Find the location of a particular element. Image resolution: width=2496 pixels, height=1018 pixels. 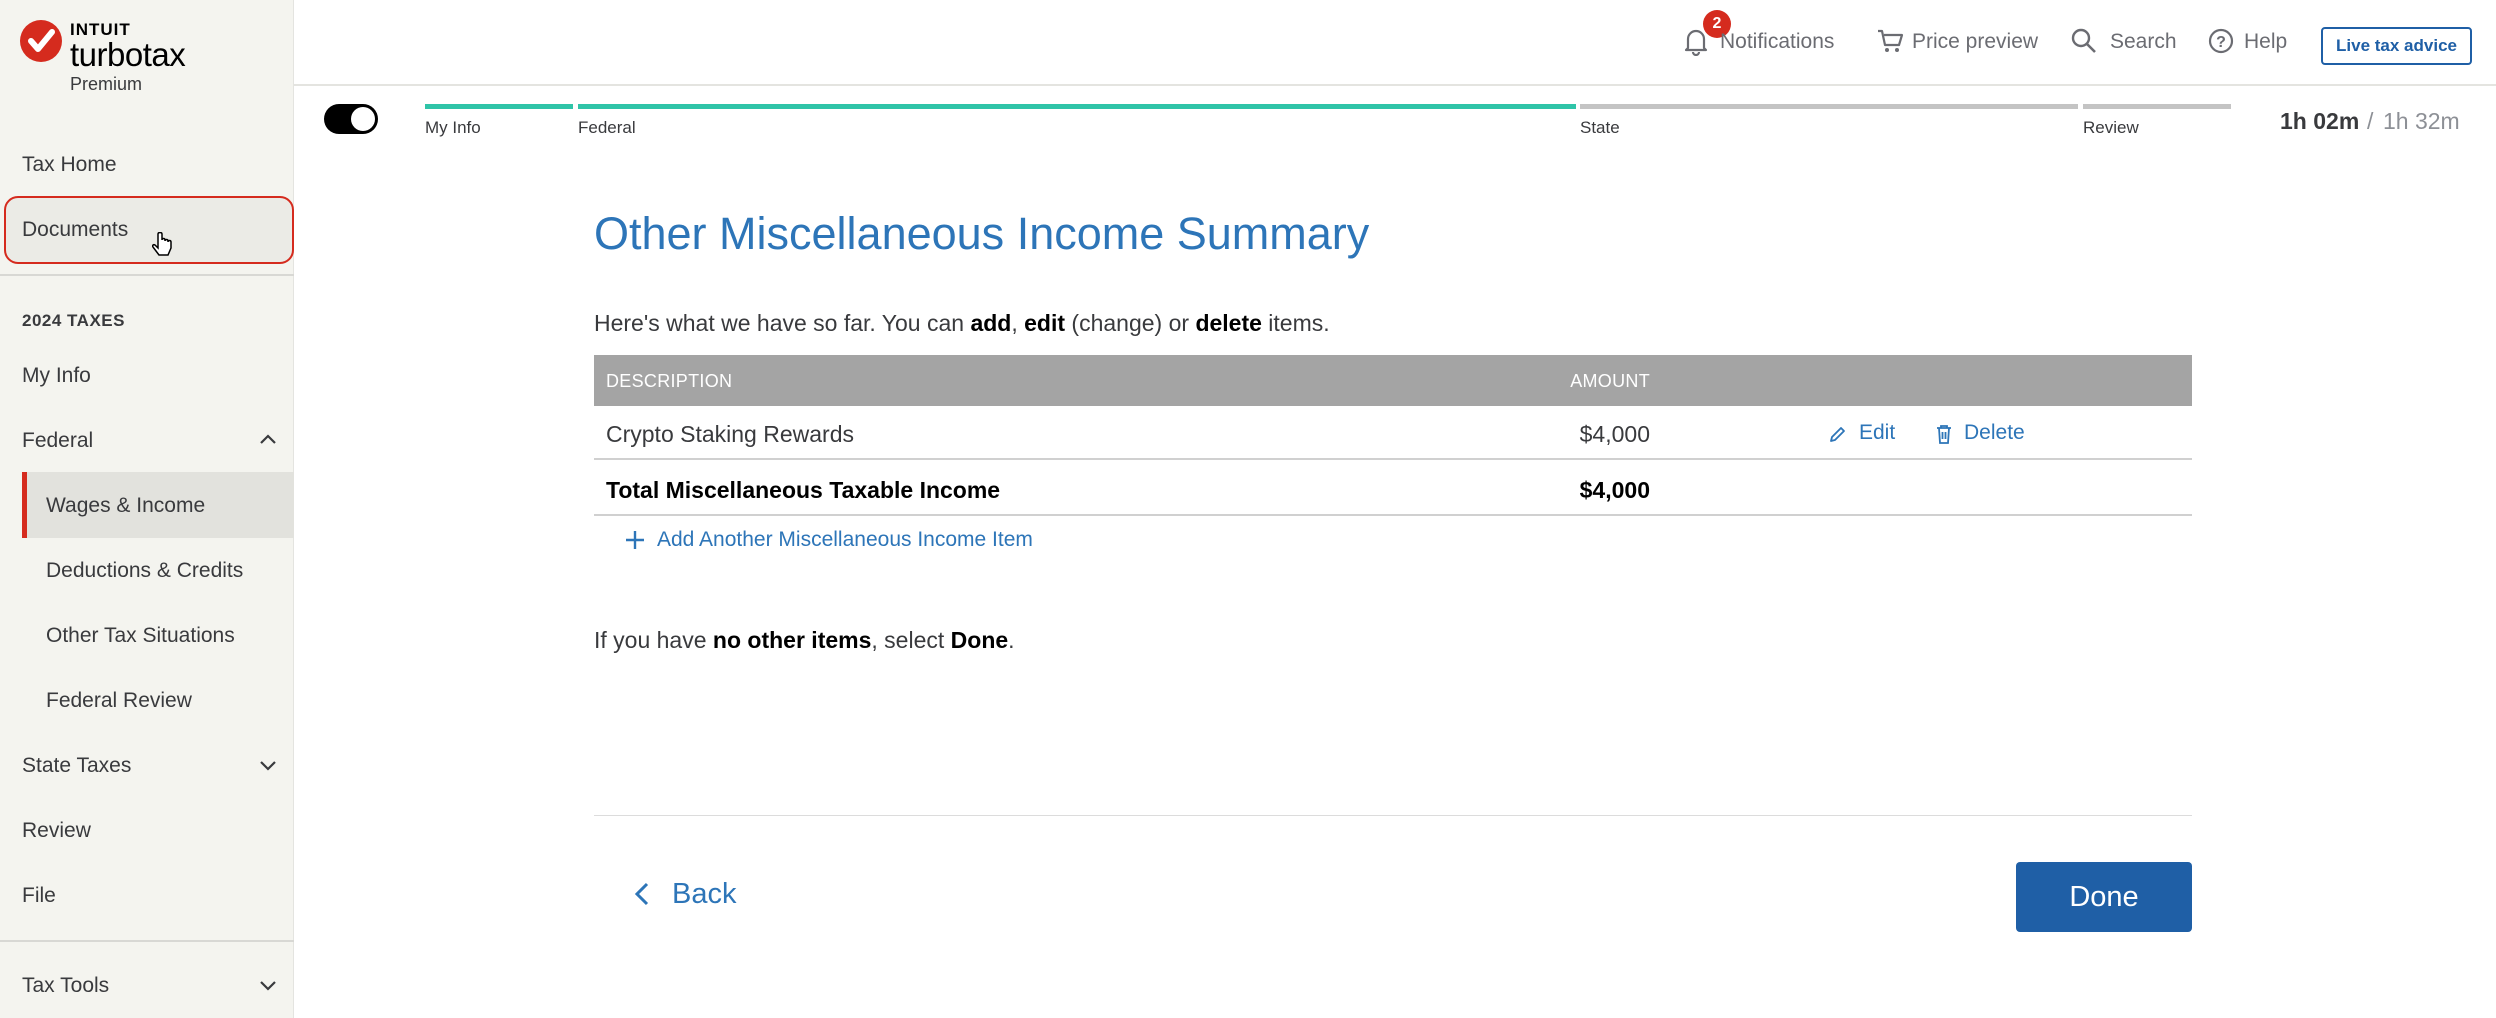

sidebar-item-tax-tools: Tax Tools is located at coordinates (65, 986).